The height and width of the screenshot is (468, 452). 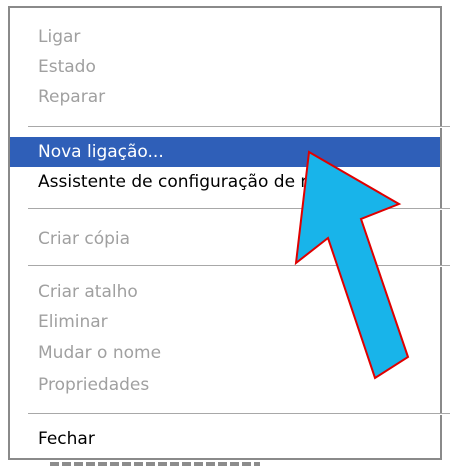 What do you see at coordinates (225, 239) in the screenshot?
I see `menu-item-criar-copia: Criar cópia` at bounding box center [225, 239].